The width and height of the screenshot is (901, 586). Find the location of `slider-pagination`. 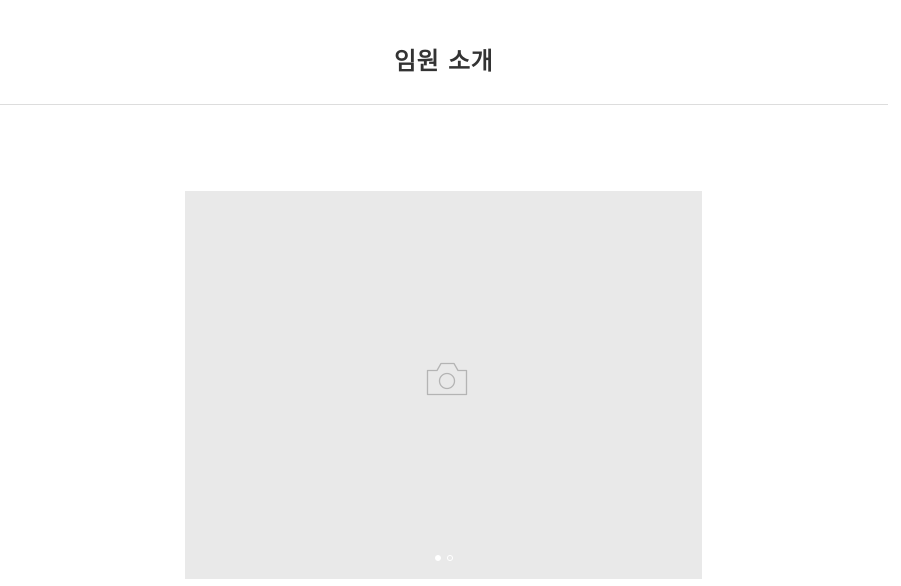

slider-pagination is located at coordinates (443, 560).